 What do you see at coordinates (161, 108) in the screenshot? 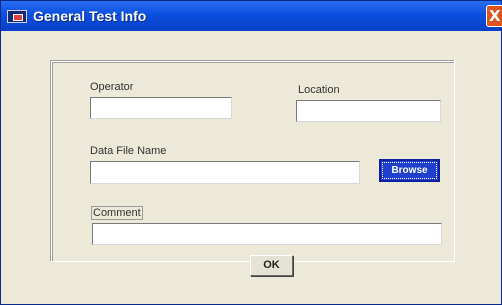
I see `operator-field` at bounding box center [161, 108].